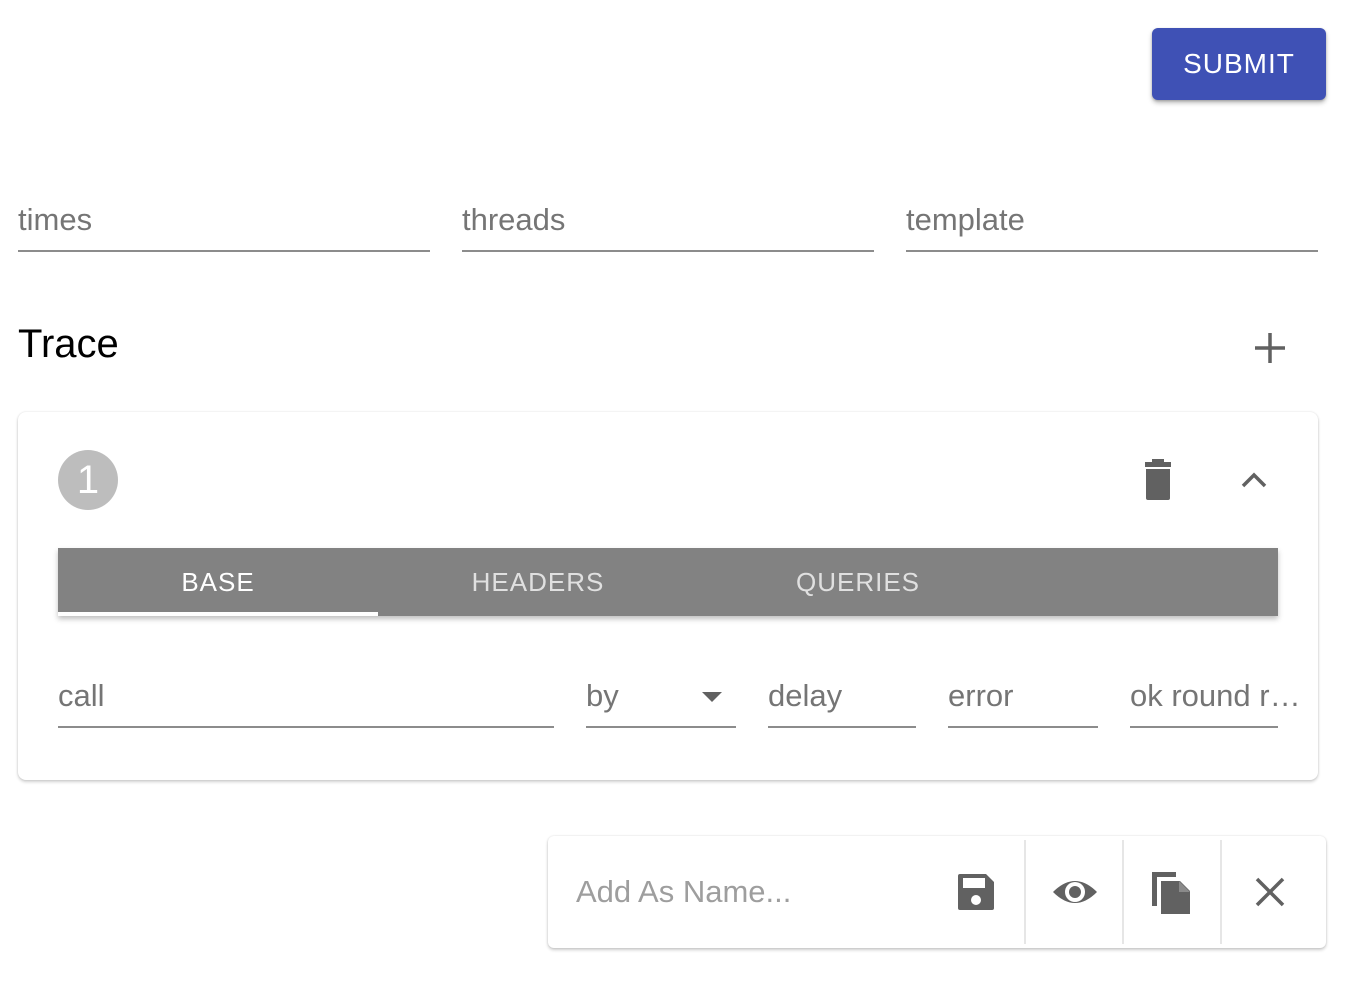 This screenshot has width=1354, height=998. I want to click on step-tabs: BASE HEADERS QUERIES, so click(668, 582).